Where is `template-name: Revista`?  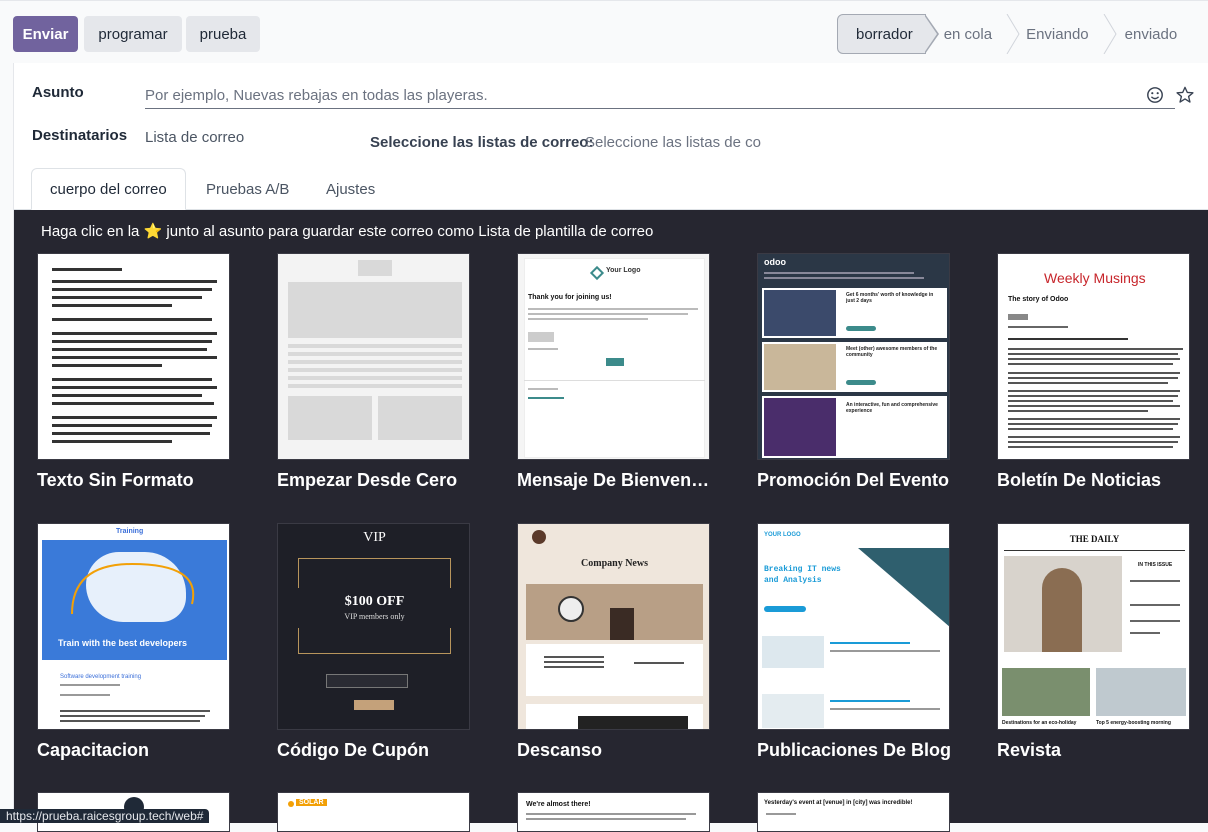 template-name: Revista is located at coordinates (1029, 750).